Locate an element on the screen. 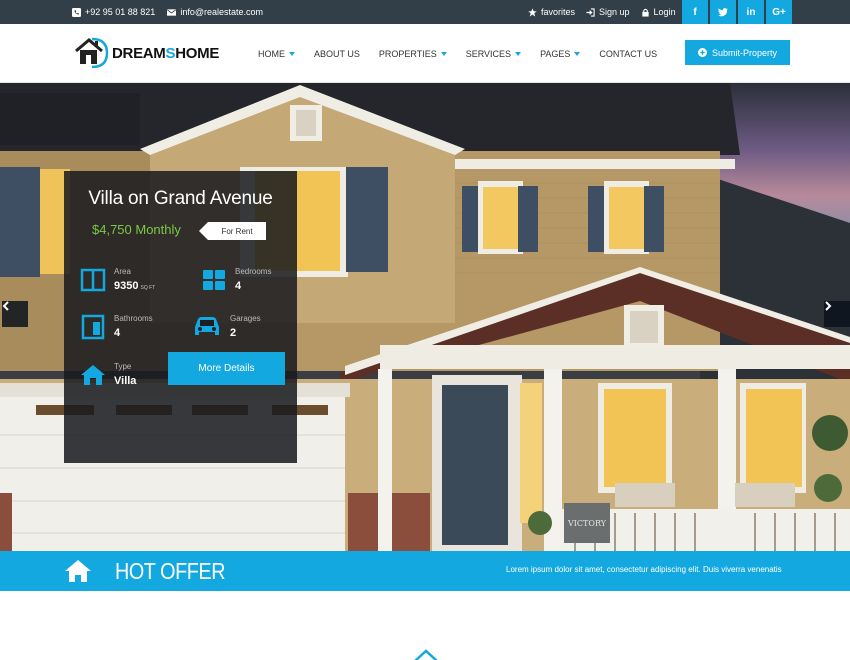  feature-bathrooms: Bathrooms 4 is located at coordinates (116, 327).